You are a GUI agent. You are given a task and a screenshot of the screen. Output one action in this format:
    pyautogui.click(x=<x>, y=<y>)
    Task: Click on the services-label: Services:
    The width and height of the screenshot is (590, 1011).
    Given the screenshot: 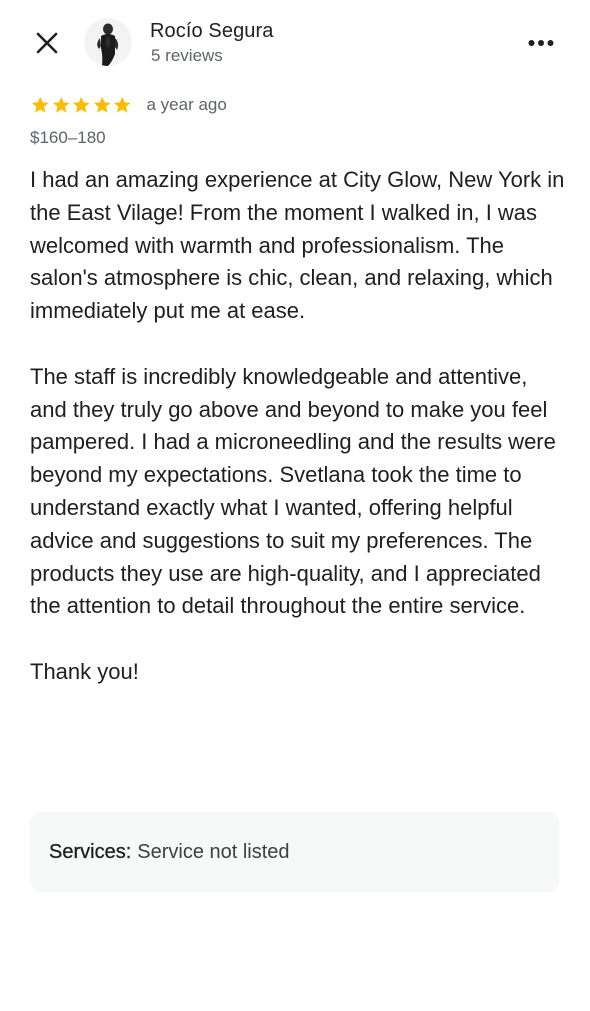 What is the action you would take?
    pyautogui.click(x=90, y=851)
    